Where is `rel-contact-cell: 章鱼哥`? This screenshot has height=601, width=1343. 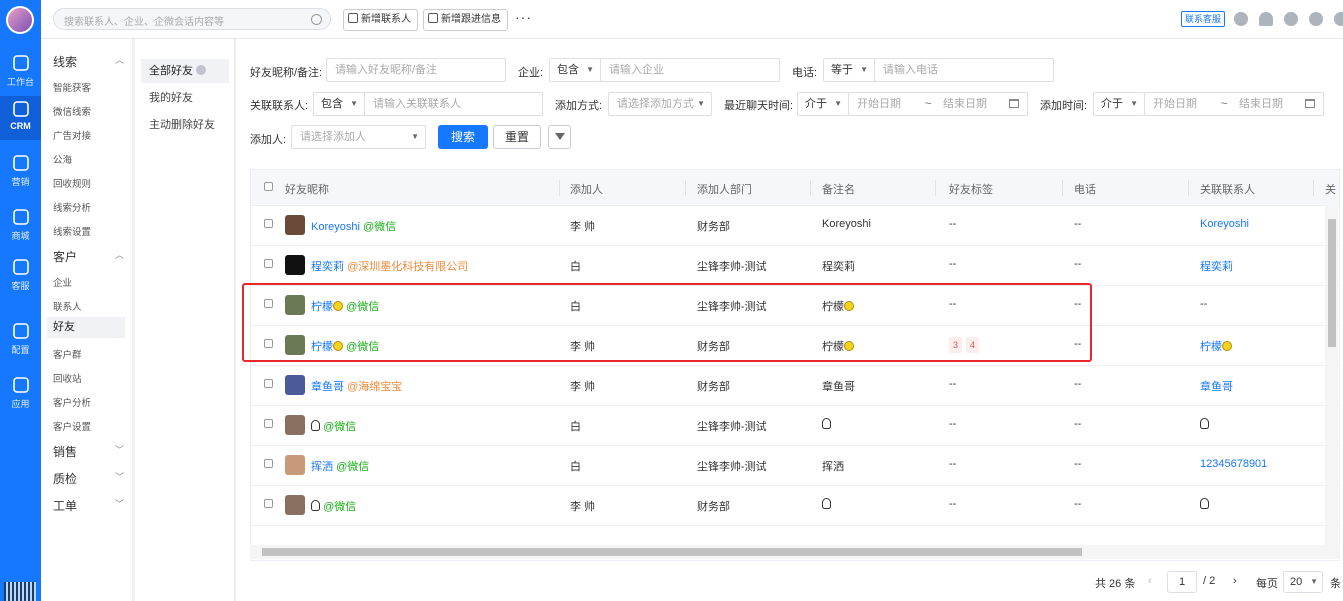 rel-contact-cell: 章鱼哥 is located at coordinates (1216, 386).